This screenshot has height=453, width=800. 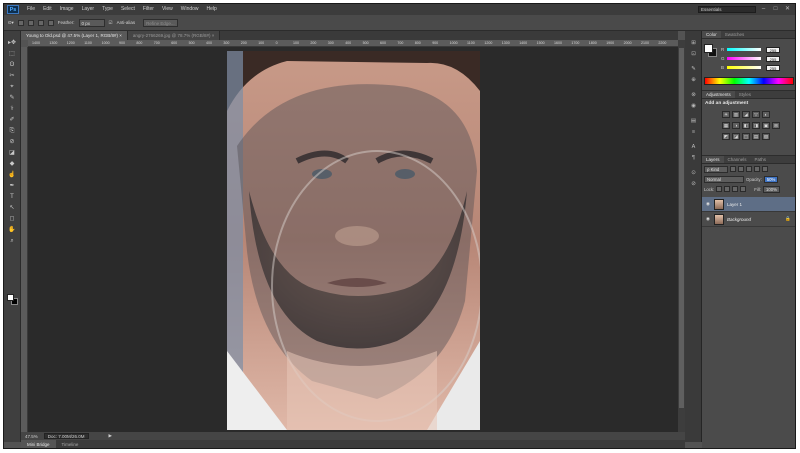 What do you see at coordinates (12, 241) in the screenshot?
I see `zoom-tool-icon: ⌕` at bounding box center [12, 241].